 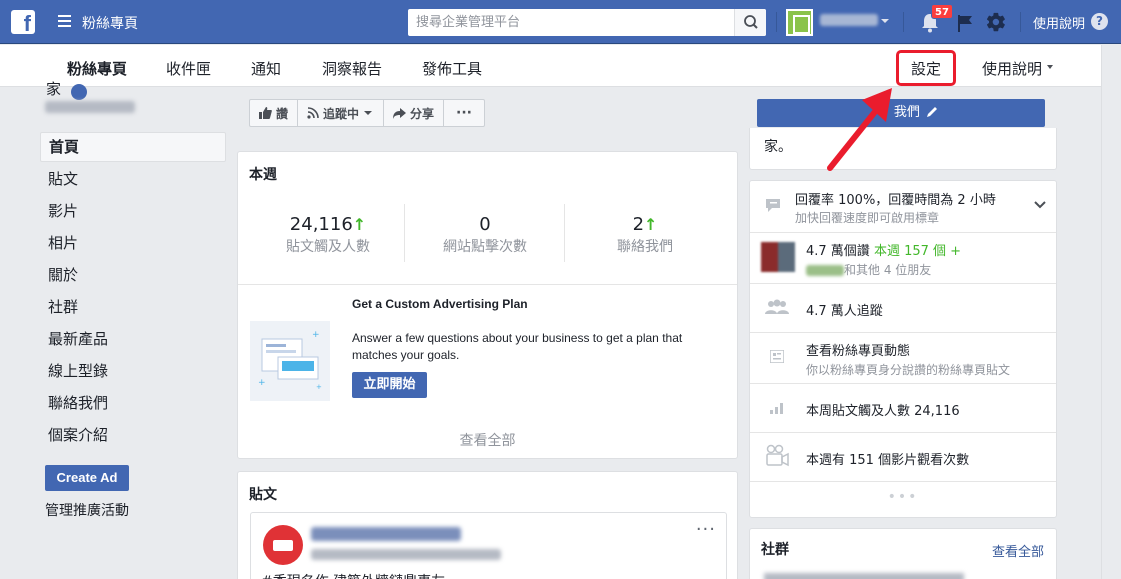 I want to click on posts-card: 貼文 ··· #香現名作 建築外牆鏈鼎事友, so click(x=487, y=525).